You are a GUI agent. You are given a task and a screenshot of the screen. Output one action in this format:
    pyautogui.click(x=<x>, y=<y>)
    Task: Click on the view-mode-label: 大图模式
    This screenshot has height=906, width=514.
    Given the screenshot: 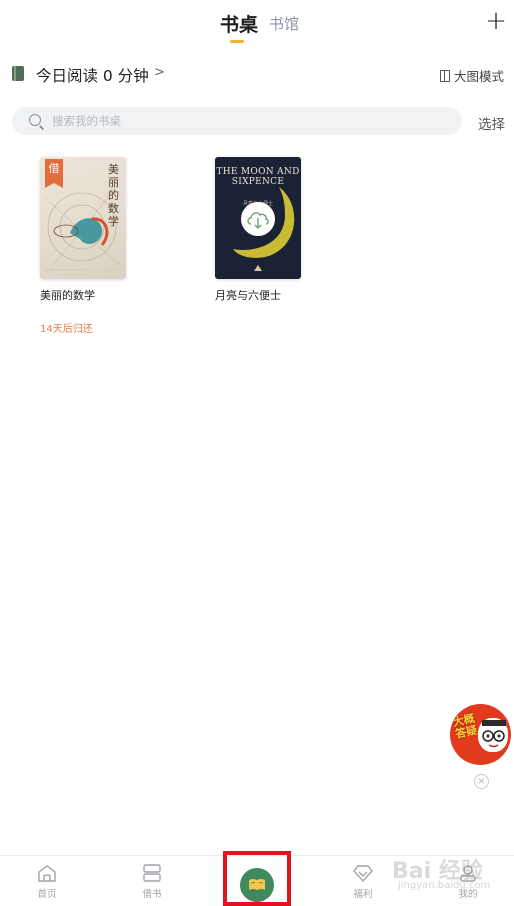 What is the action you would take?
    pyautogui.click(x=478, y=76)
    